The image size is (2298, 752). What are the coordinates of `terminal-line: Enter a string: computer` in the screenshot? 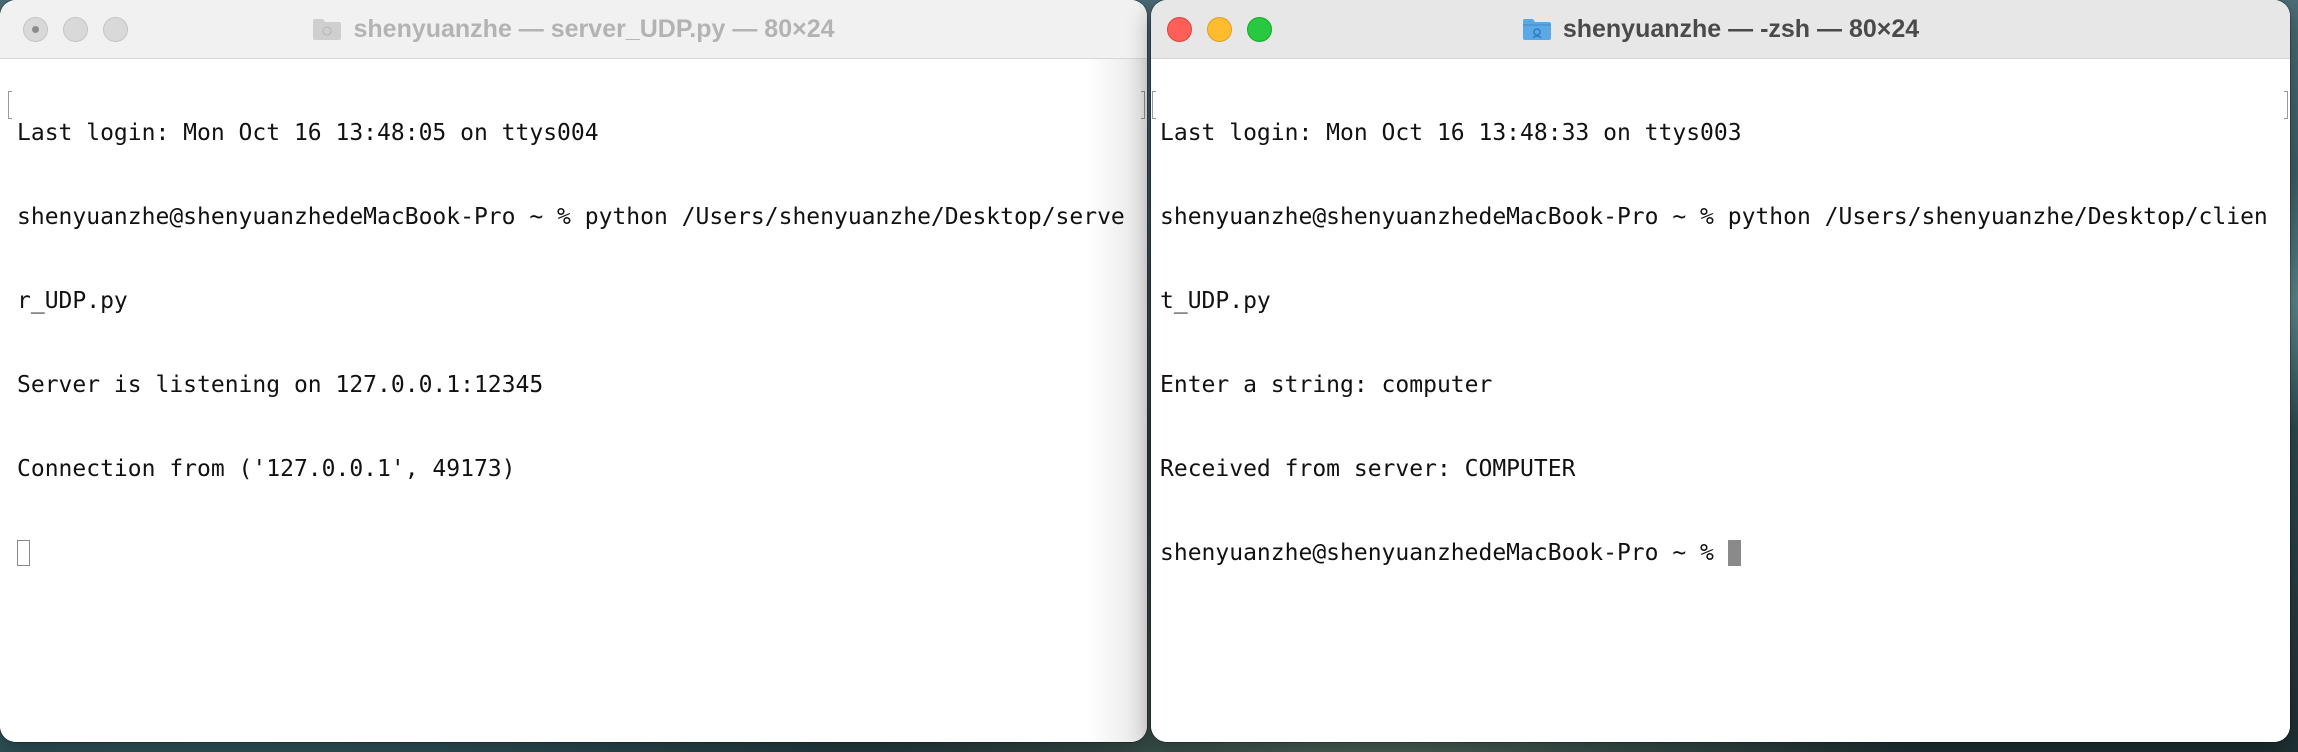 It's located at (1326, 385).